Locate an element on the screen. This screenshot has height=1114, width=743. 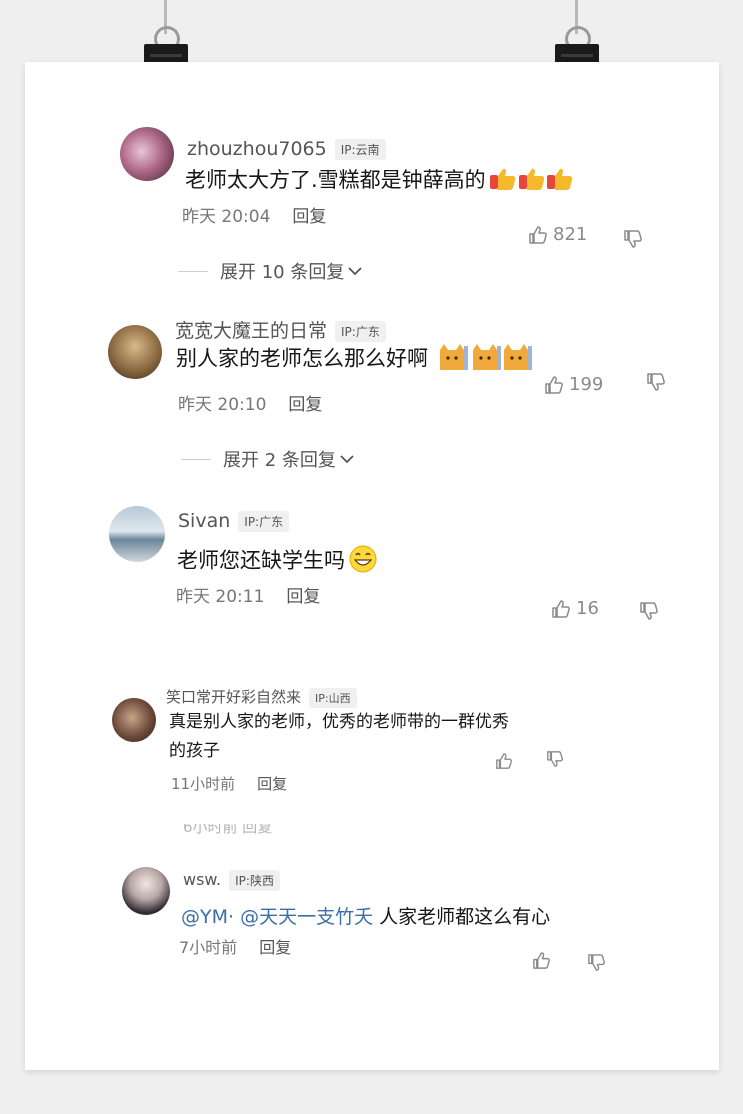
comment-time: 7小时前 is located at coordinates (208, 947).